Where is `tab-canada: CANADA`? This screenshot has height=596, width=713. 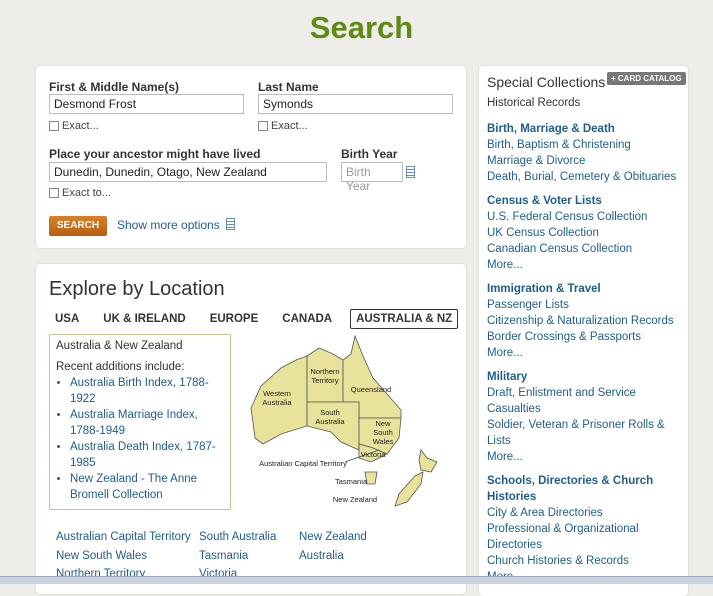
tab-canada: CANADA is located at coordinates (307, 319).